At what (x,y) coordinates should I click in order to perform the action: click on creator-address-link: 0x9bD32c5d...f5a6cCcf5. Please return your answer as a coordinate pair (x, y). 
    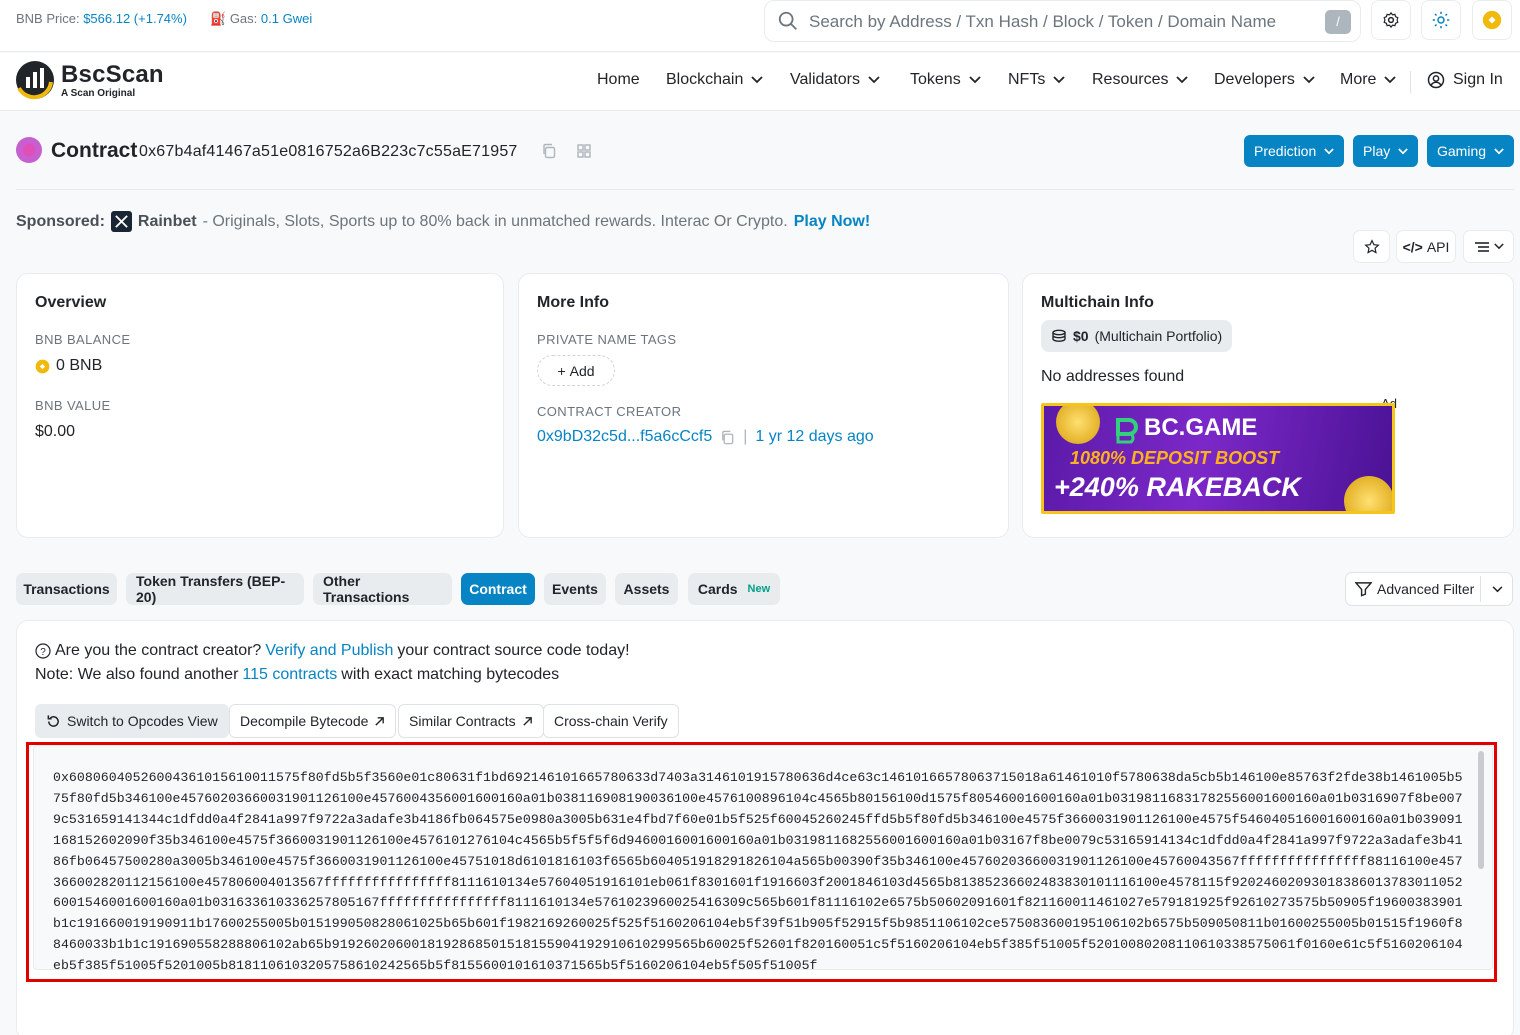
    Looking at the image, I should click on (624, 437).